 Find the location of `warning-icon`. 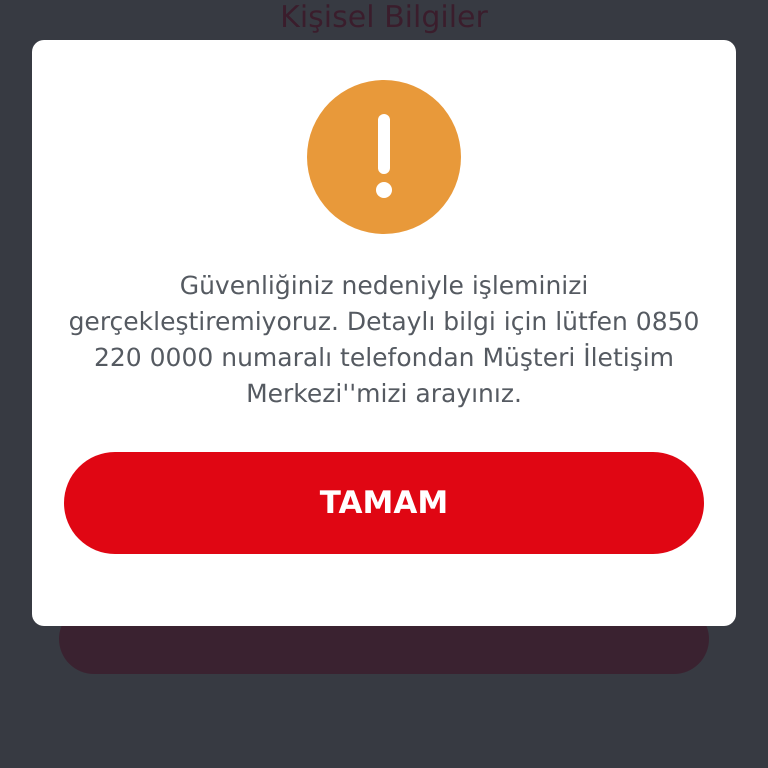

warning-icon is located at coordinates (384, 157).